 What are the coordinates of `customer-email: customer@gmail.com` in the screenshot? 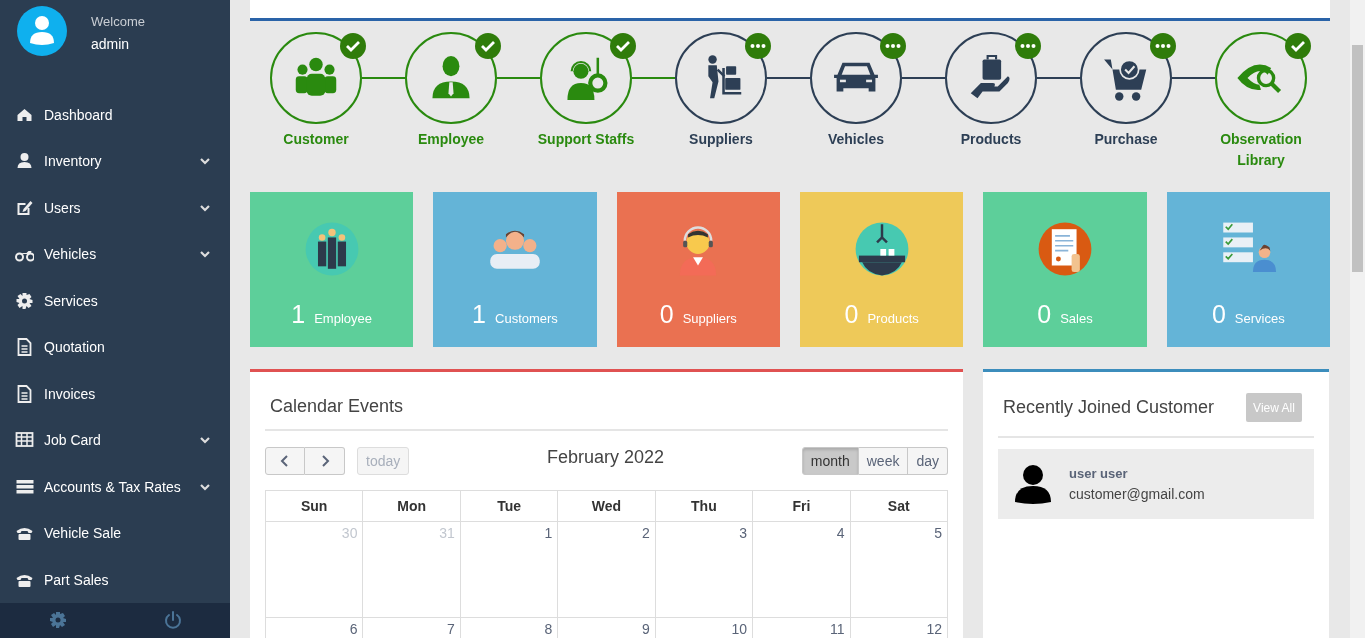 It's located at (1137, 494).